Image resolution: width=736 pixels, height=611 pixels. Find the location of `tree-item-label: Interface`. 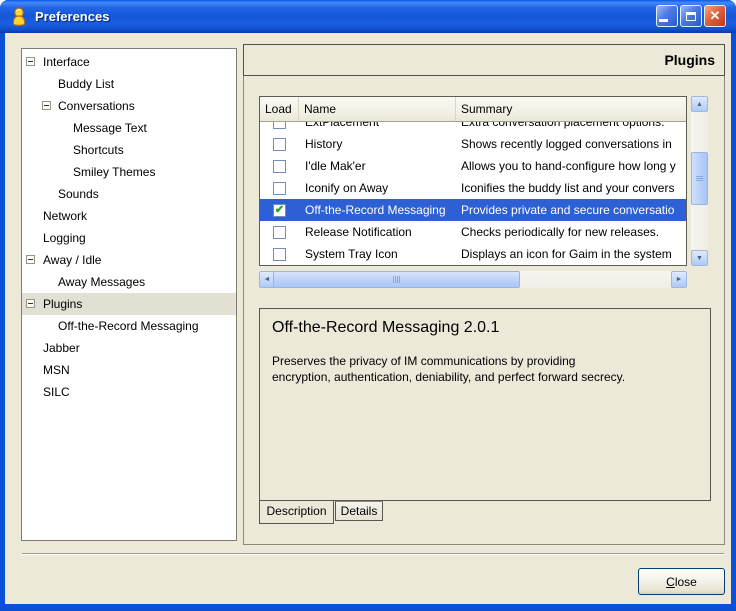

tree-item-label: Interface is located at coordinates (66, 62).